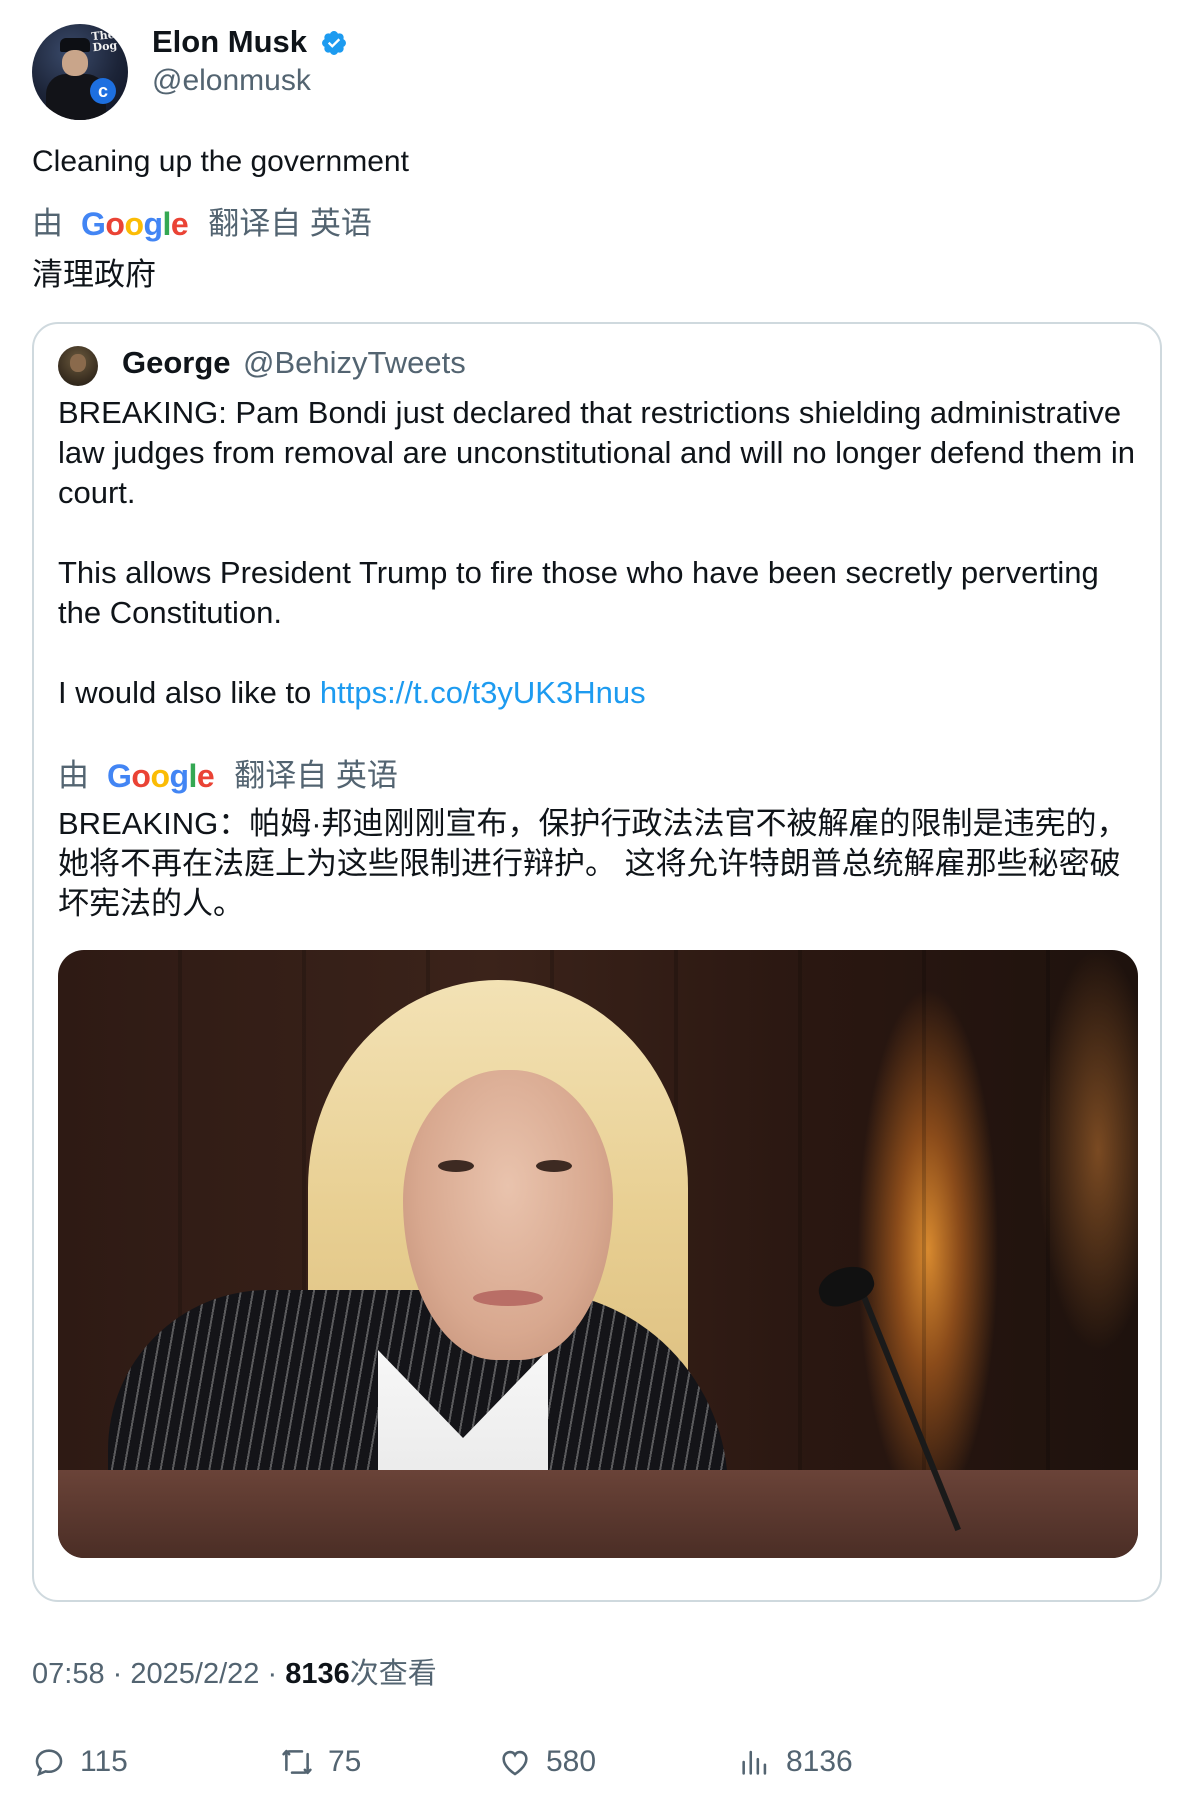  What do you see at coordinates (515, 1763) in the screenshot?
I see `heart-icon` at bounding box center [515, 1763].